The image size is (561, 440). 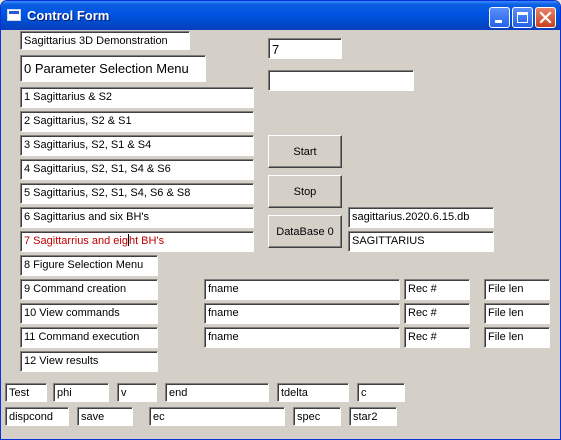 What do you see at coordinates (137, 193) in the screenshot?
I see `menu-item-5: 5 Sagittarius, S2, S1, S4, S6 & S8` at bounding box center [137, 193].